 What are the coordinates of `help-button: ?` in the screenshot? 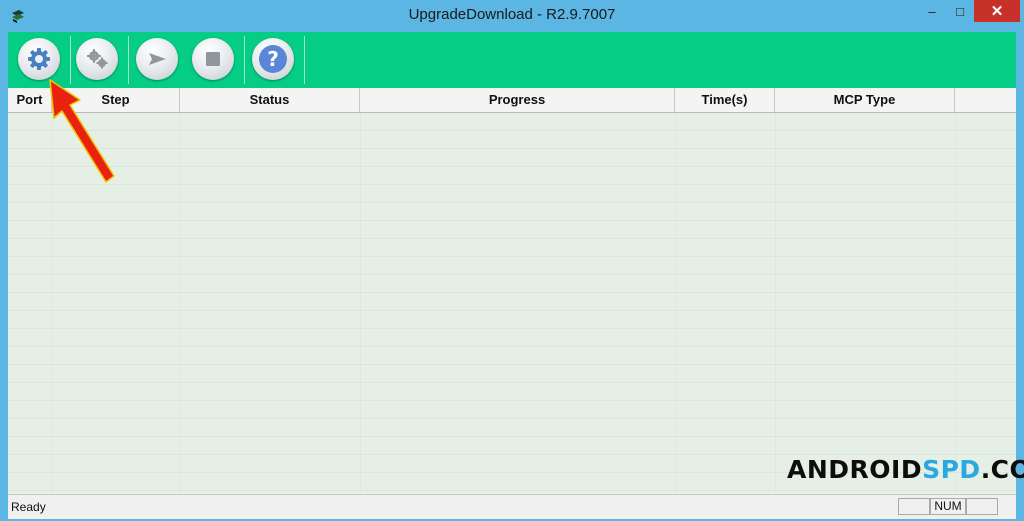 It's located at (273, 59).